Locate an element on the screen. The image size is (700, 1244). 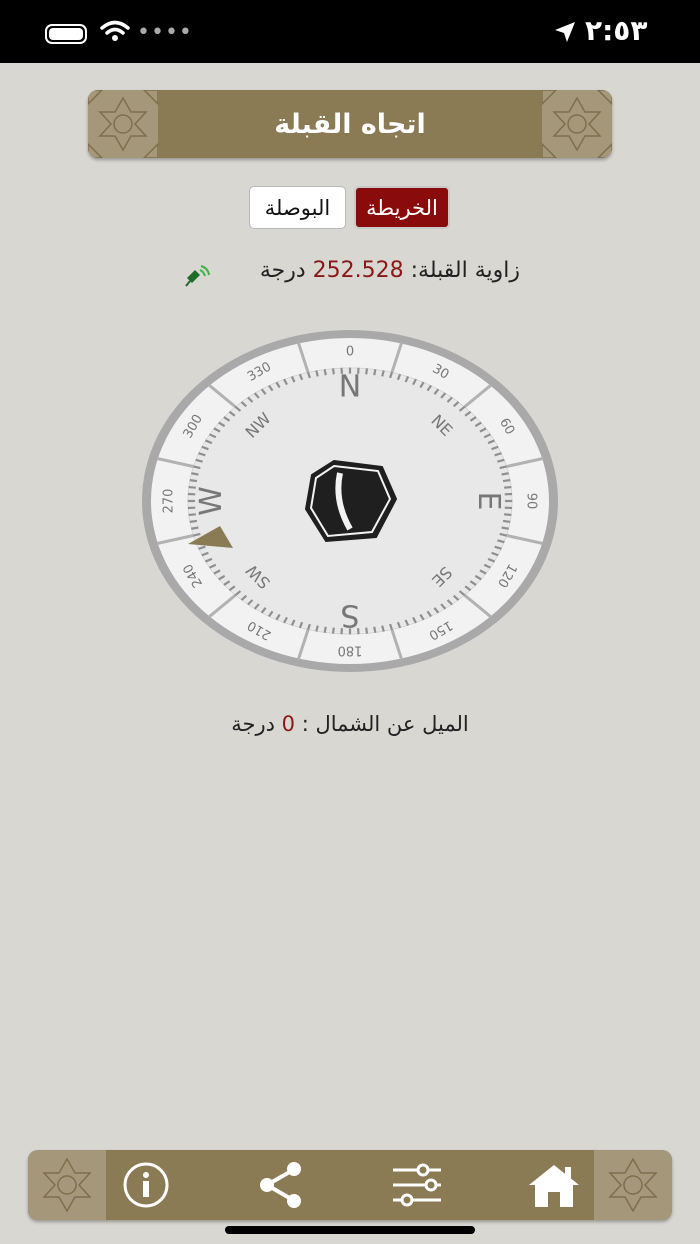
qibla-angle-label: زاوية القبلة: is located at coordinates (465, 270).